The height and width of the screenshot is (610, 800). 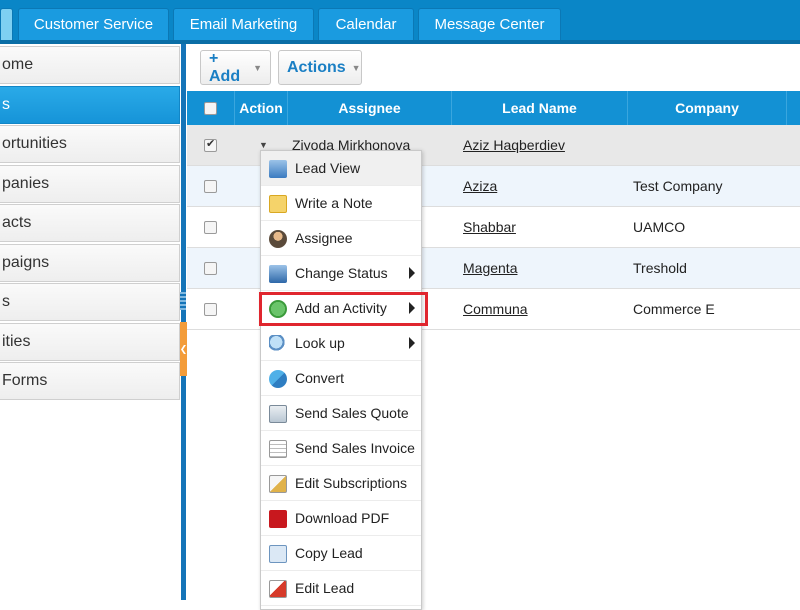 I want to click on grid-header: Action Assignee Lead Name Company, so click(x=493, y=108).